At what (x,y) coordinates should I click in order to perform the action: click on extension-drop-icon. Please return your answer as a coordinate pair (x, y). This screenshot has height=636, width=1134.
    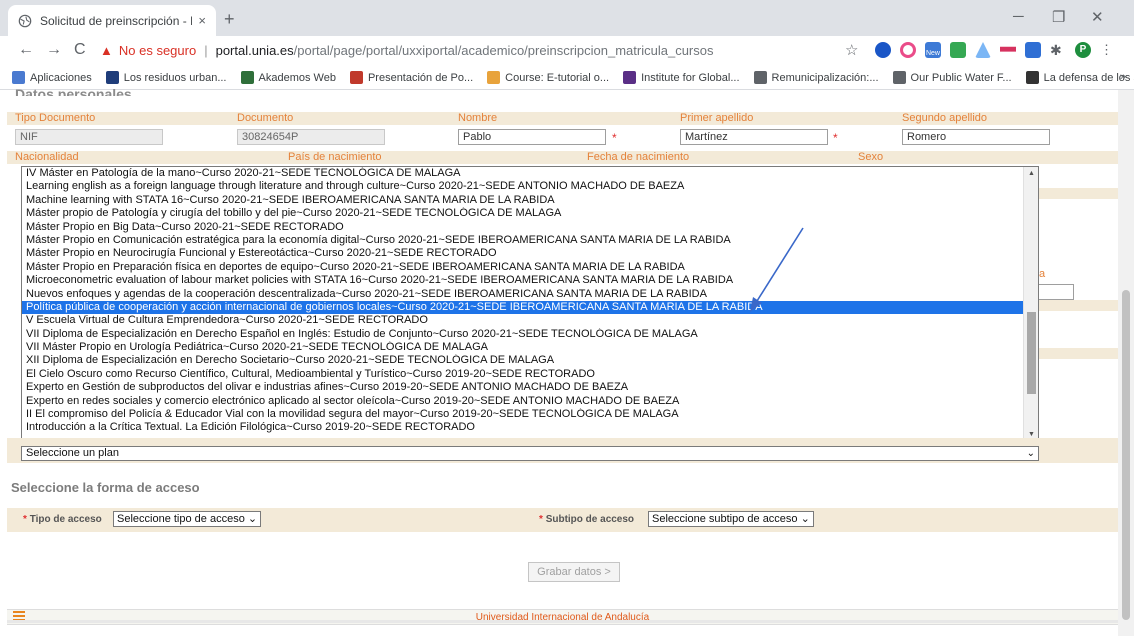
    Looking at the image, I should click on (983, 50).